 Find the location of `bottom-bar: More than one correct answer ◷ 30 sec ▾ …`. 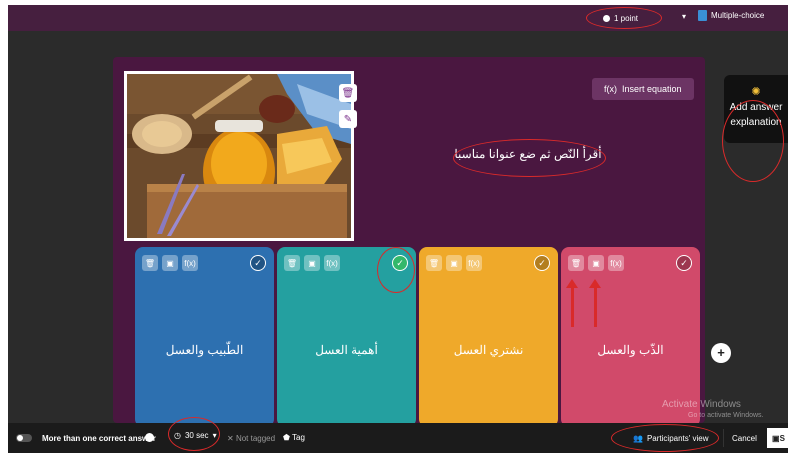

bottom-bar: More than one correct answer ◷ 30 sec ▾ … is located at coordinates (398, 435).